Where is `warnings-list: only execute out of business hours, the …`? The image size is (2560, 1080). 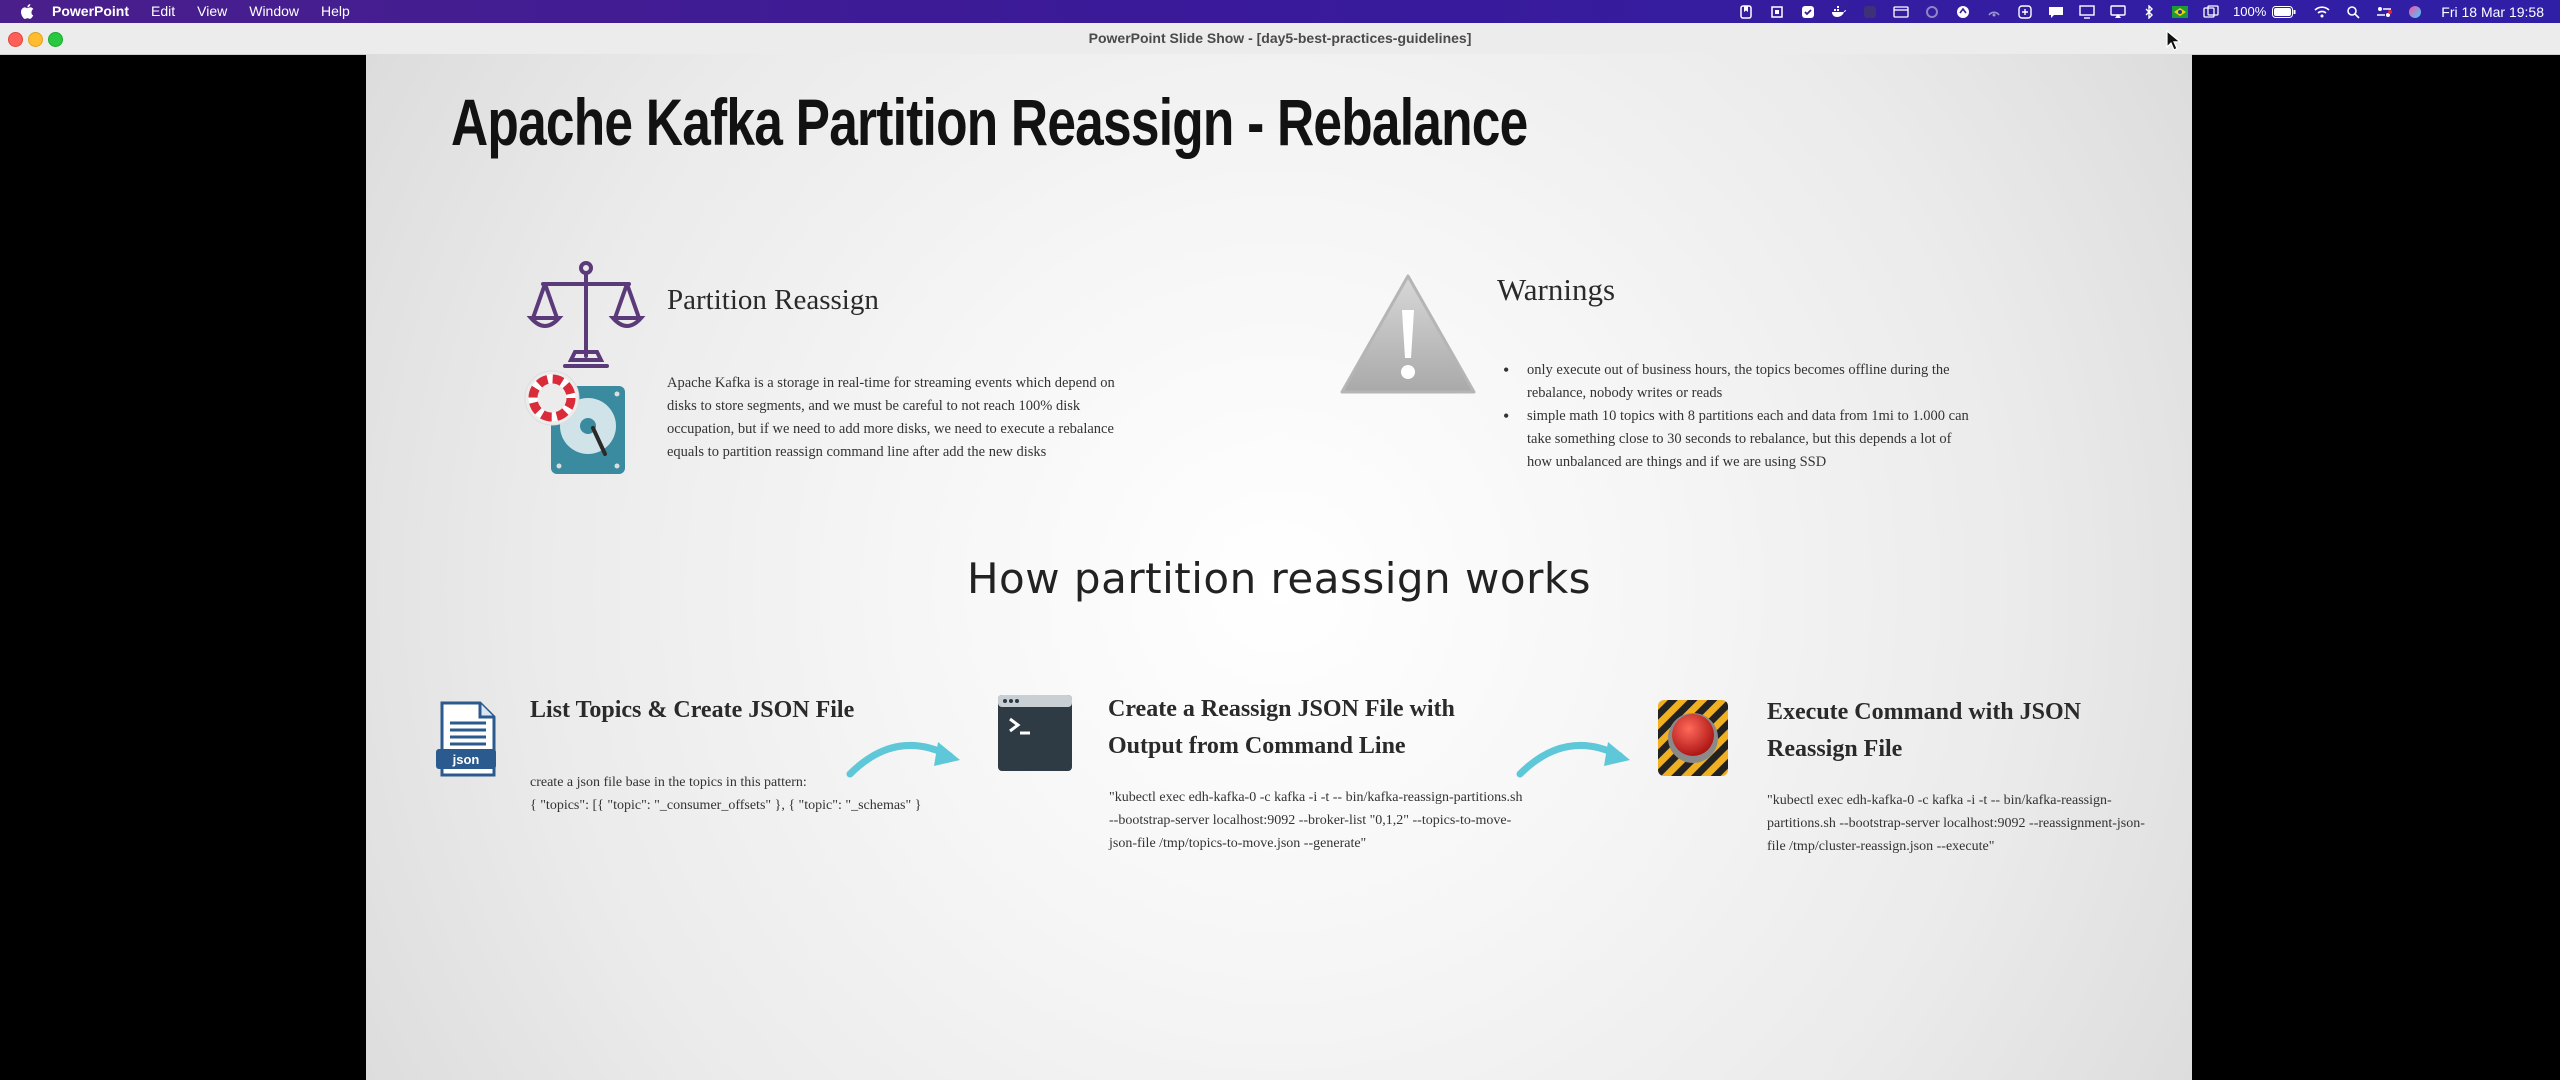 warnings-list: only execute out of business hours, the … is located at coordinates (1737, 416).